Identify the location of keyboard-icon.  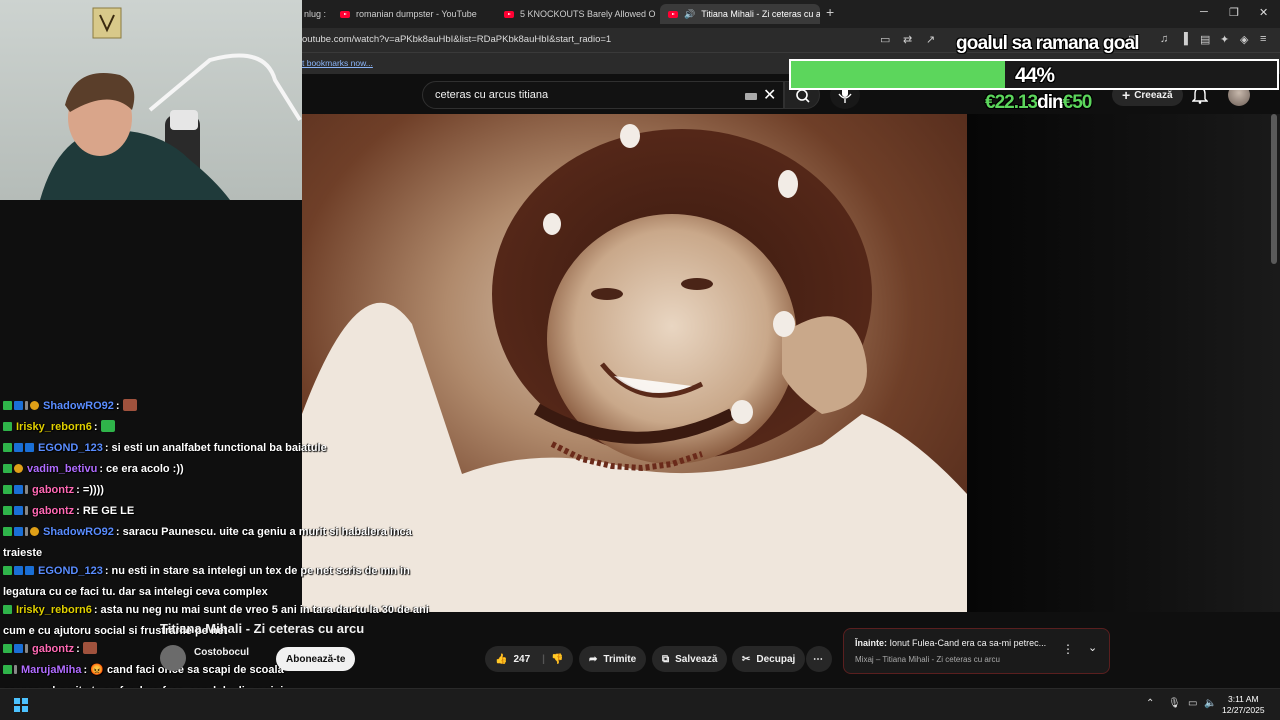
(751, 96).